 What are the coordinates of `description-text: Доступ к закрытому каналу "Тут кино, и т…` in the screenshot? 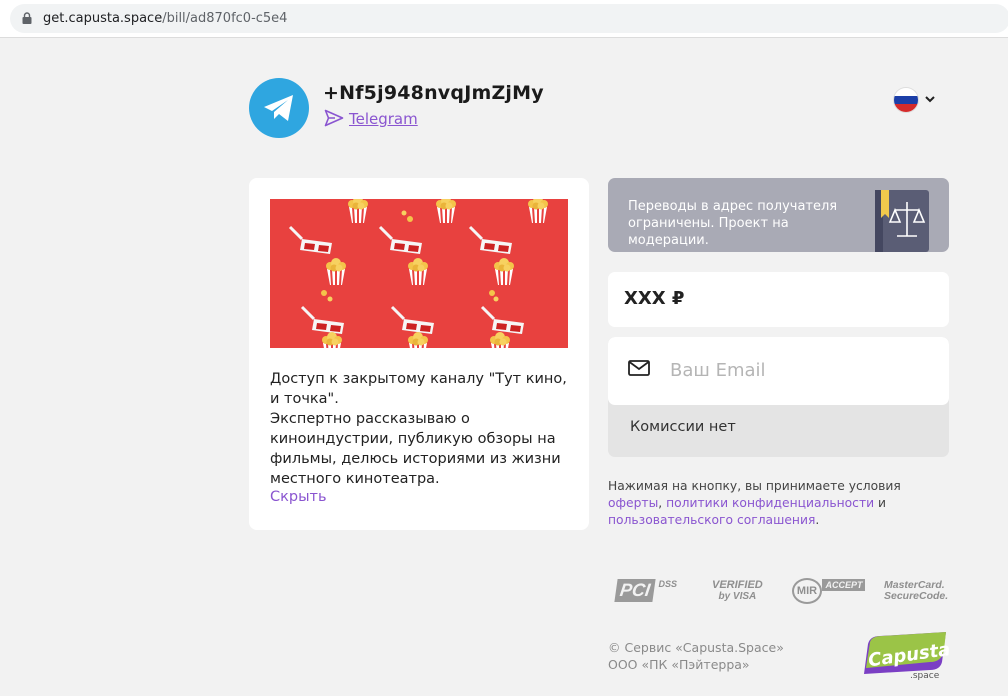 It's located at (420, 429).